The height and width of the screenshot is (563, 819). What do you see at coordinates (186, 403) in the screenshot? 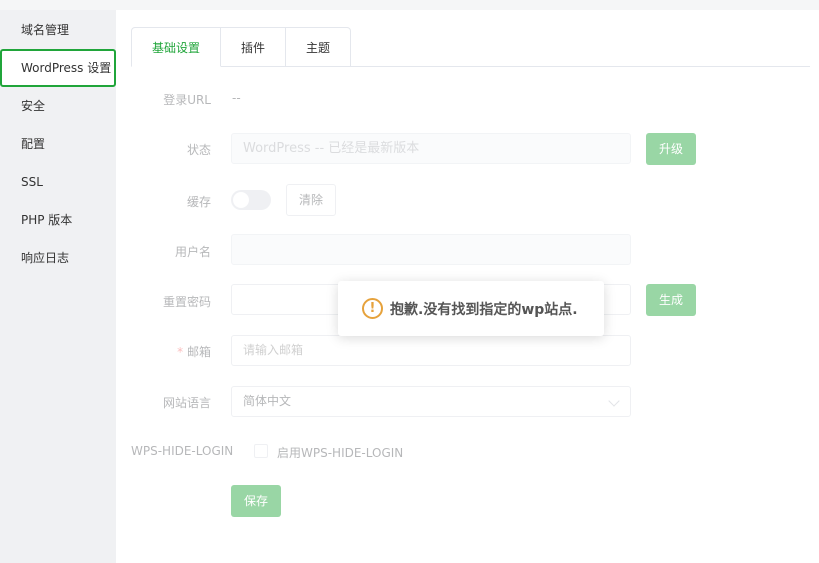
I see `language-label: 网站语言` at bounding box center [186, 403].